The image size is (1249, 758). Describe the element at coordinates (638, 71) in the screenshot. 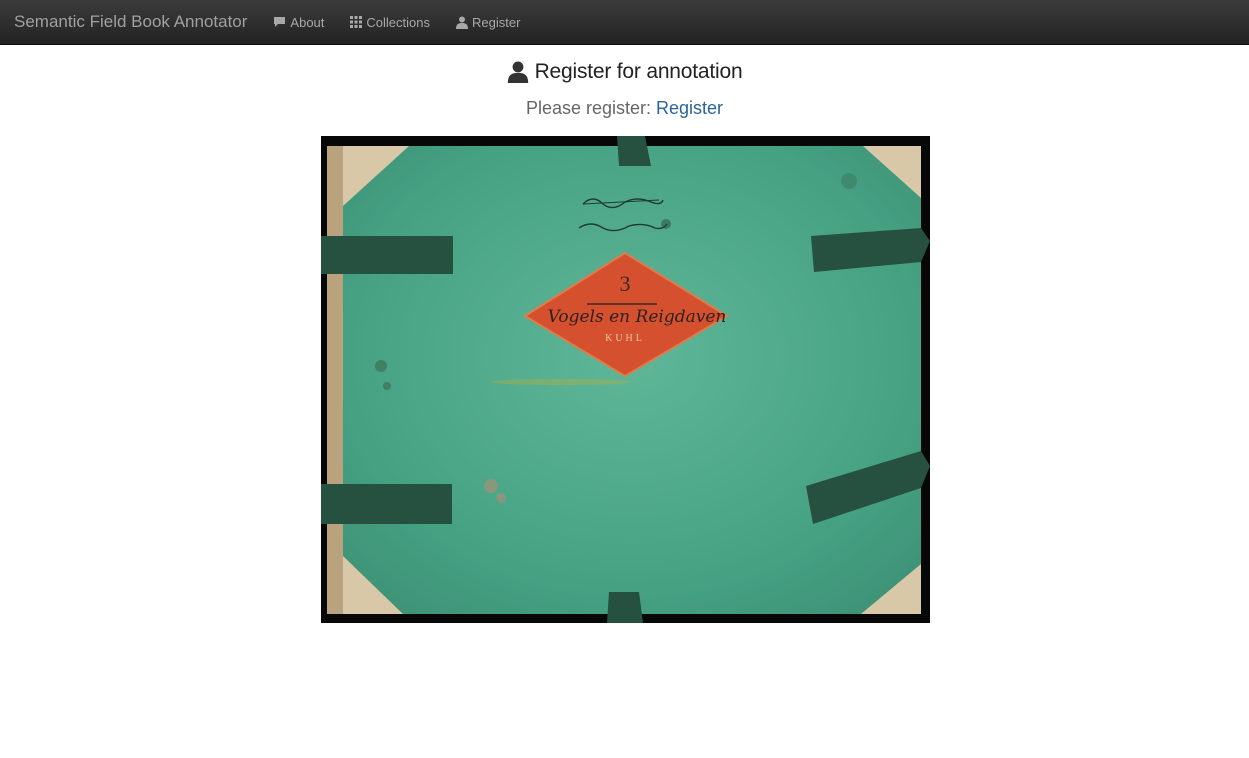

I see `page-title-text: Register for annotation` at that location.